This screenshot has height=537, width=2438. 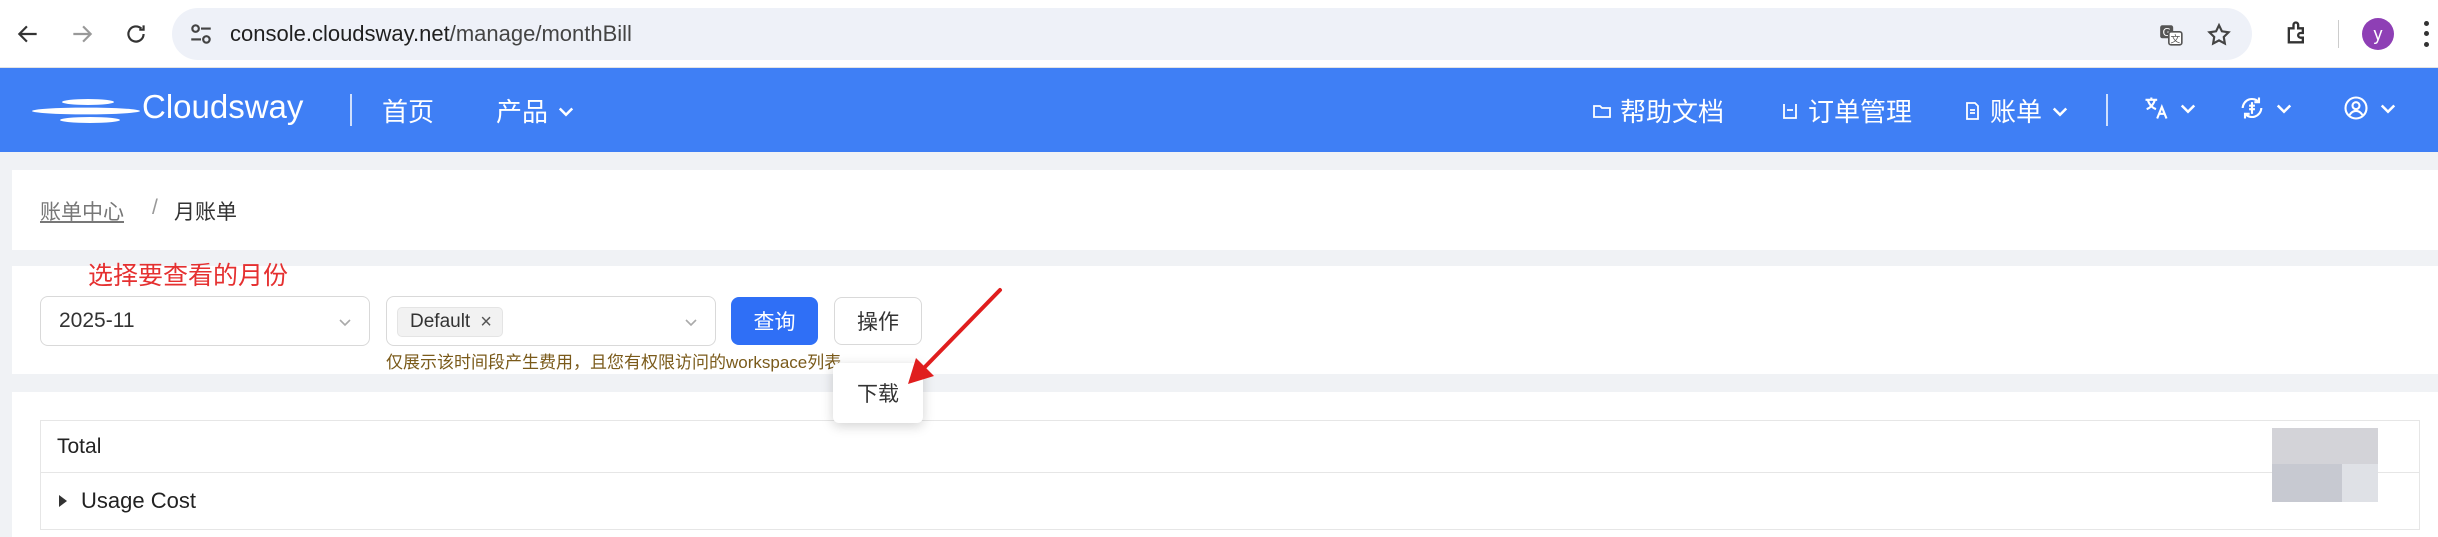 I want to click on svg-text: 文, so click(x=2175, y=39).